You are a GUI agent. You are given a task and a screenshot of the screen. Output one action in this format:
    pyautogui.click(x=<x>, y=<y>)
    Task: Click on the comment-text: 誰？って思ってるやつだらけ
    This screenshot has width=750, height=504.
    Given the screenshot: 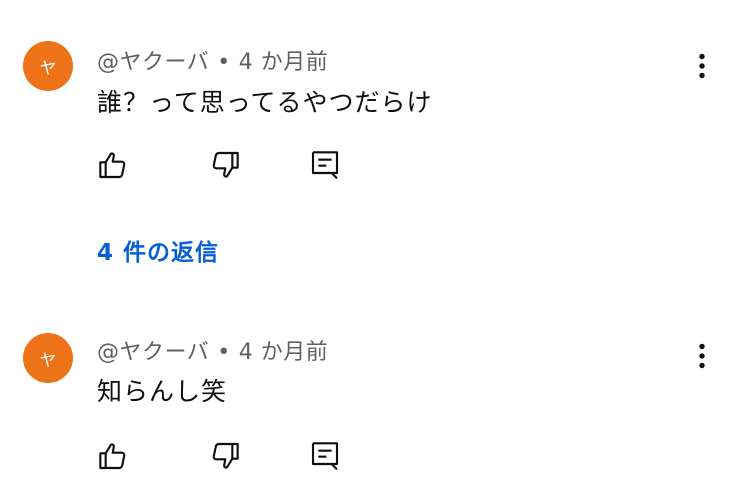 What is the action you would take?
    pyautogui.click(x=265, y=102)
    